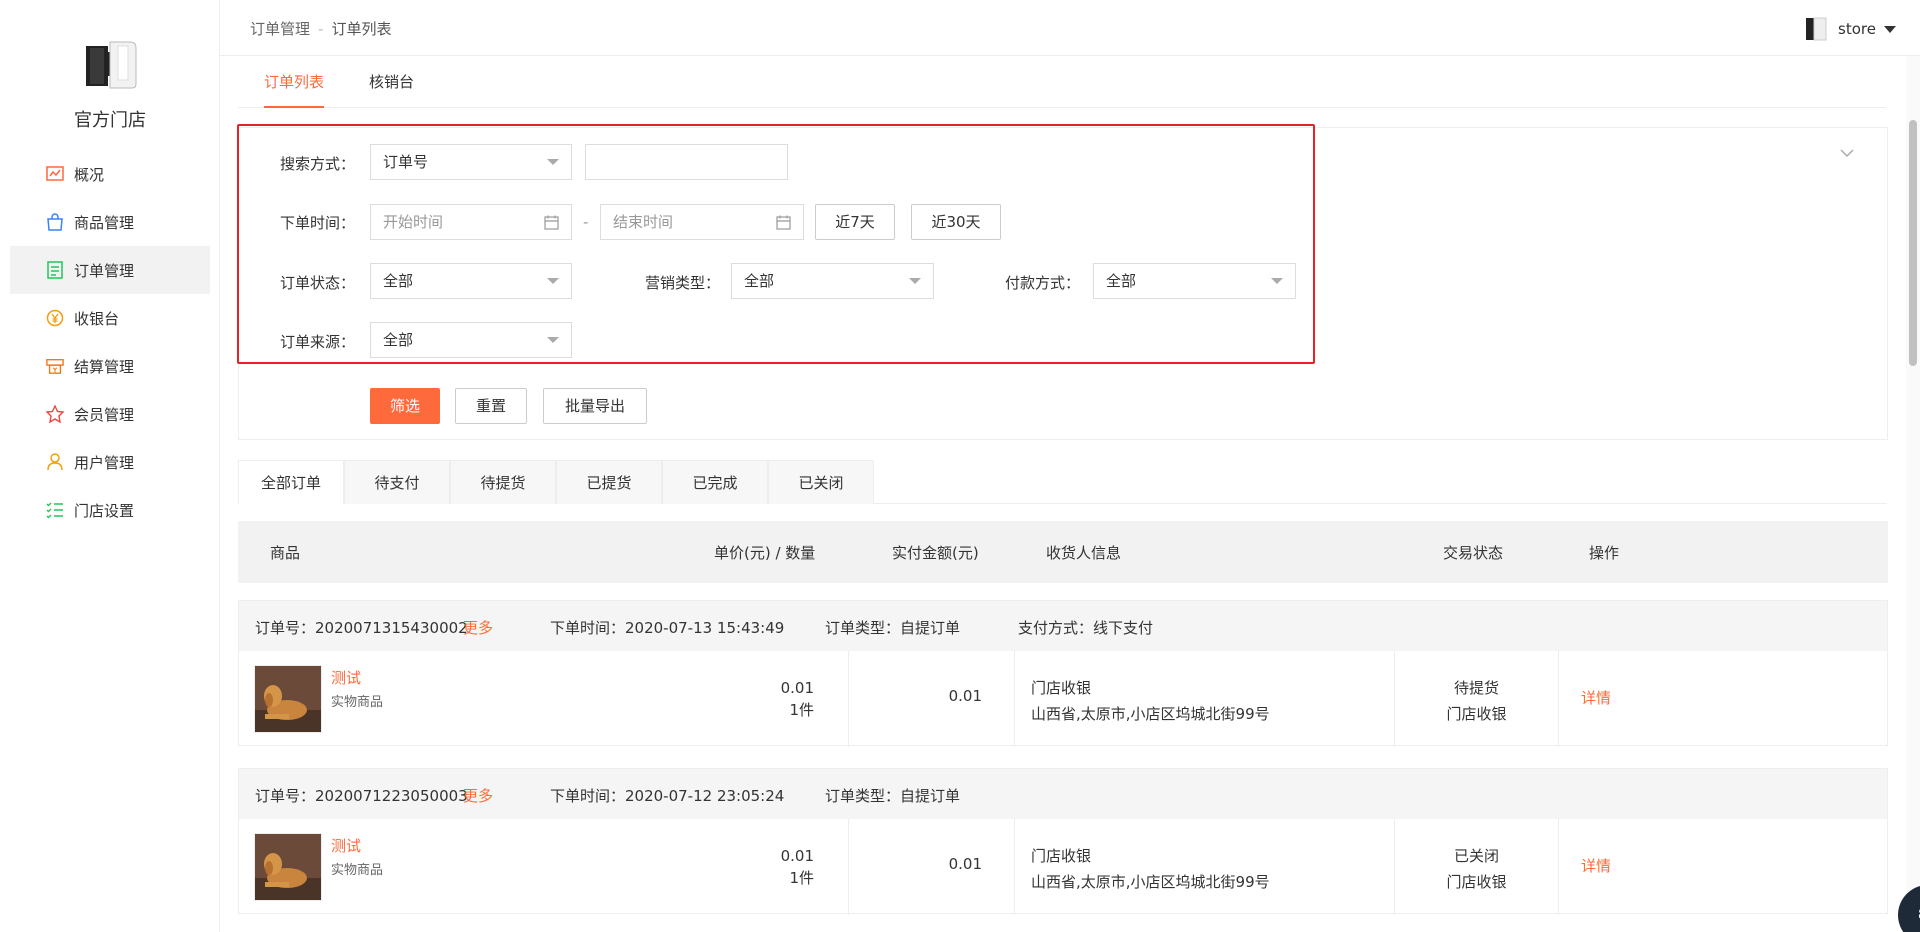 This screenshot has width=1920, height=932. What do you see at coordinates (110, 318) in the screenshot?
I see `sidebar-item-cashier: 收银台` at bounding box center [110, 318].